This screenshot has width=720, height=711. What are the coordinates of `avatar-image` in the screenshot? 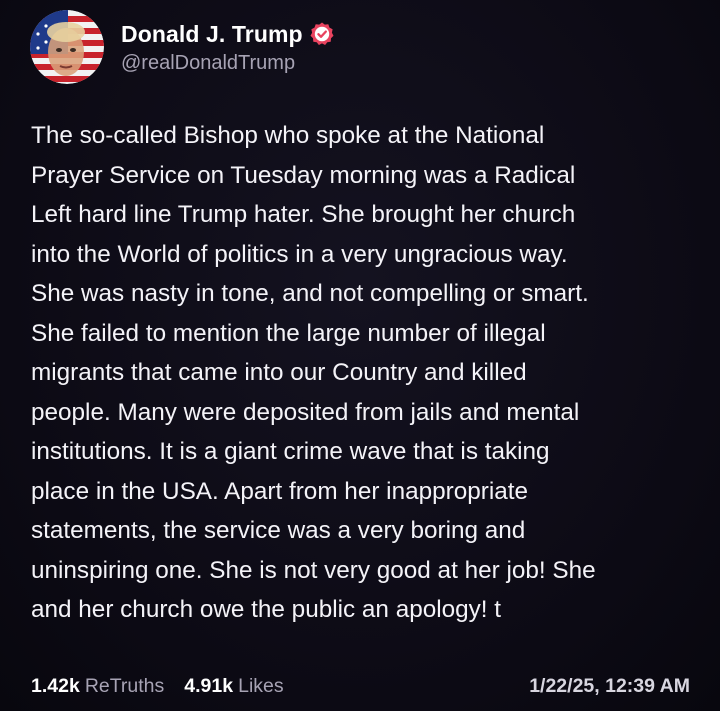 It's located at (67, 47).